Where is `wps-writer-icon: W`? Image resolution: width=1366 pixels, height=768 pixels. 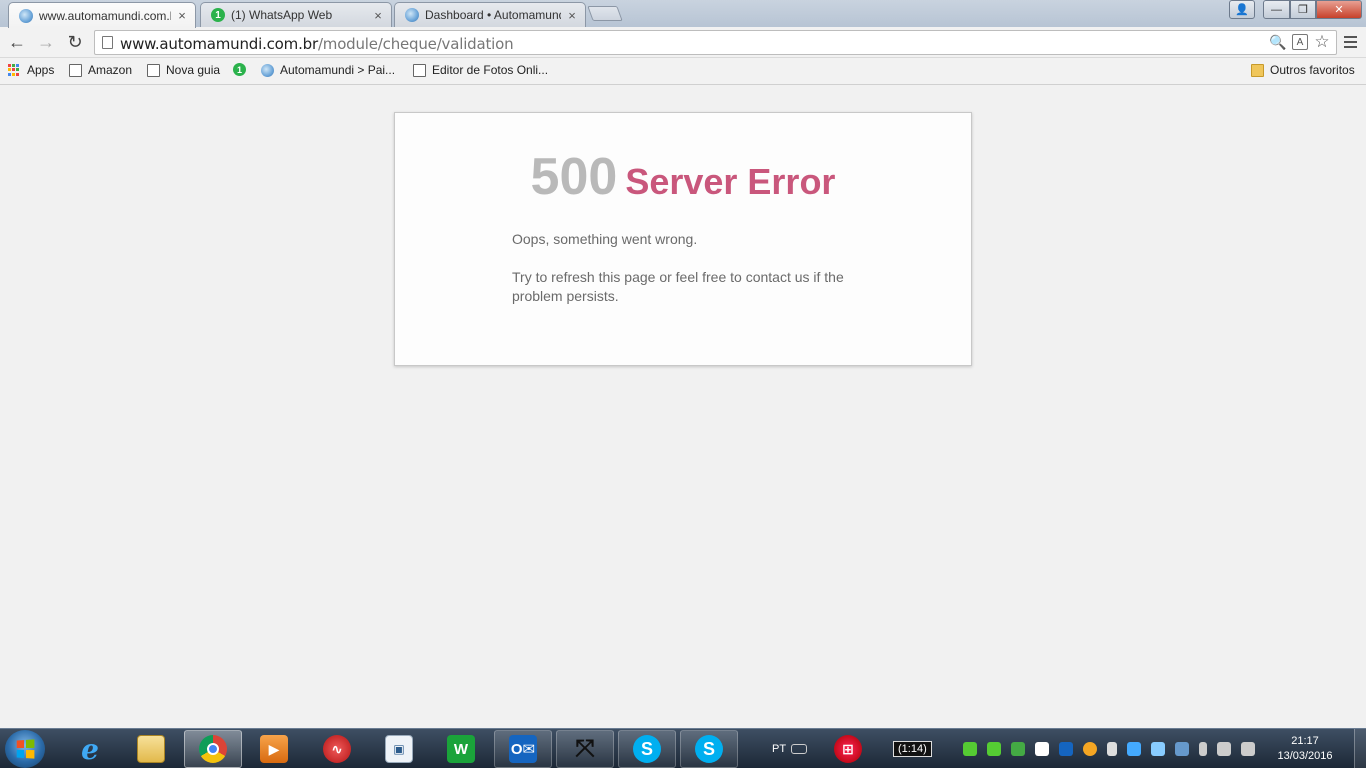
wps-writer-icon: W is located at coordinates (461, 749).